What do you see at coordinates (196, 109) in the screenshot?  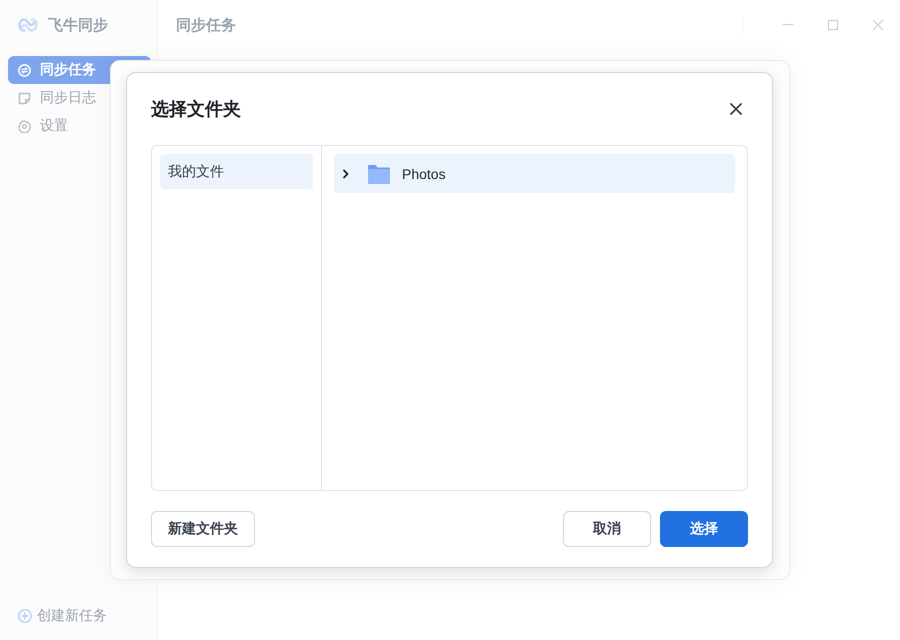 I see `dialog-title: 选择文件夹` at bounding box center [196, 109].